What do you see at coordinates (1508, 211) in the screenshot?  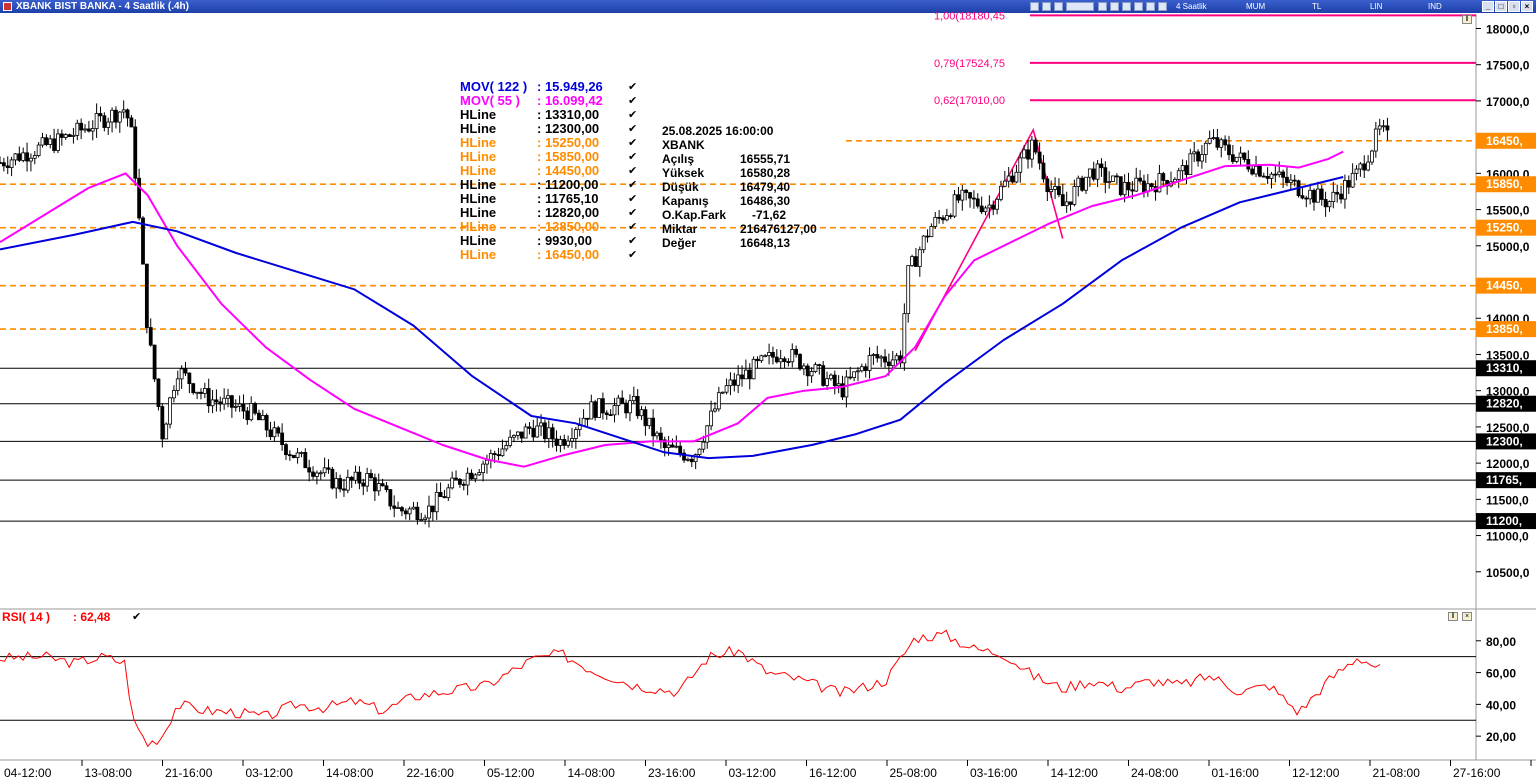 I see `price-tick-label: 15500,0` at bounding box center [1508, 211].